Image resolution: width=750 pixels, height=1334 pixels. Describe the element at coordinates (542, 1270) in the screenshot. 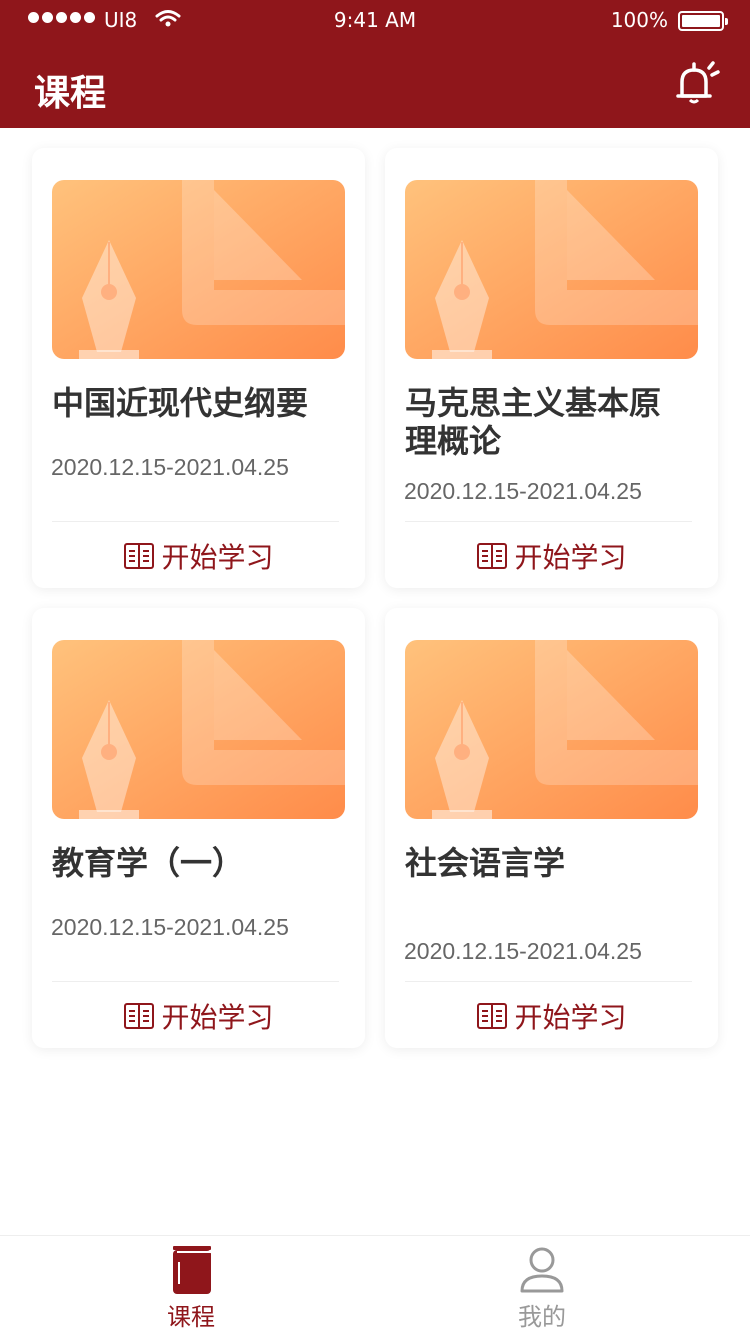

I see `user-icon` at that location.